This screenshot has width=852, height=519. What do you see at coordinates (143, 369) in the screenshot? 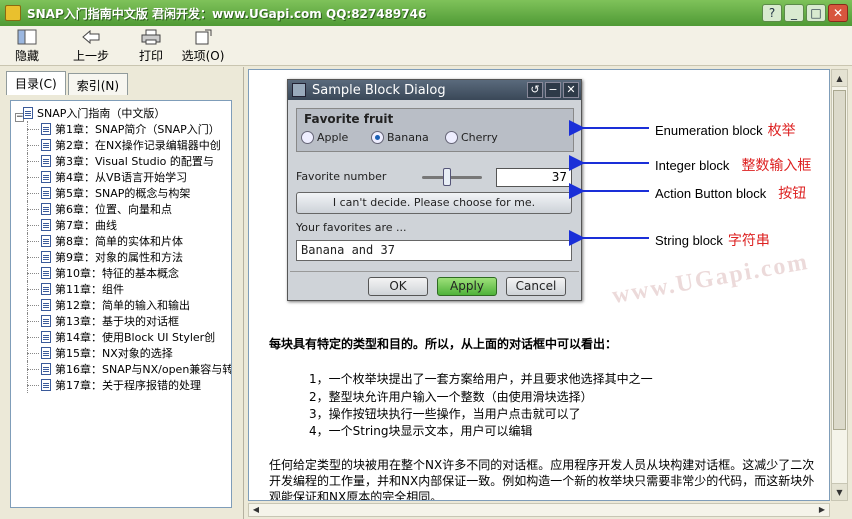
I see `tree-item-label: 第16章：SNAP与NX/open兼容与转` at bounding box center [143, 369].